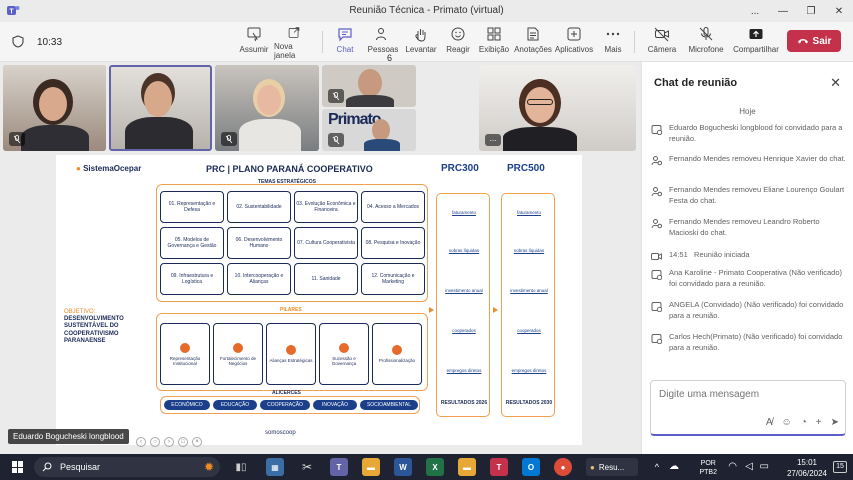 The image size is (853, 480). Describe the element at coordinates (294, 43) in the screenshot. I see `new-window-button: Nova janela` at that location.